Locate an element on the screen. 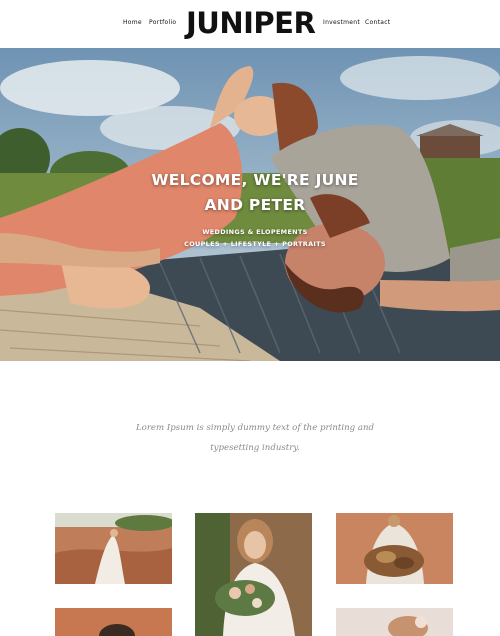 This screenshot has width=500, height=636. nav-contact-link: Contact is located at coordinates (377, 22).